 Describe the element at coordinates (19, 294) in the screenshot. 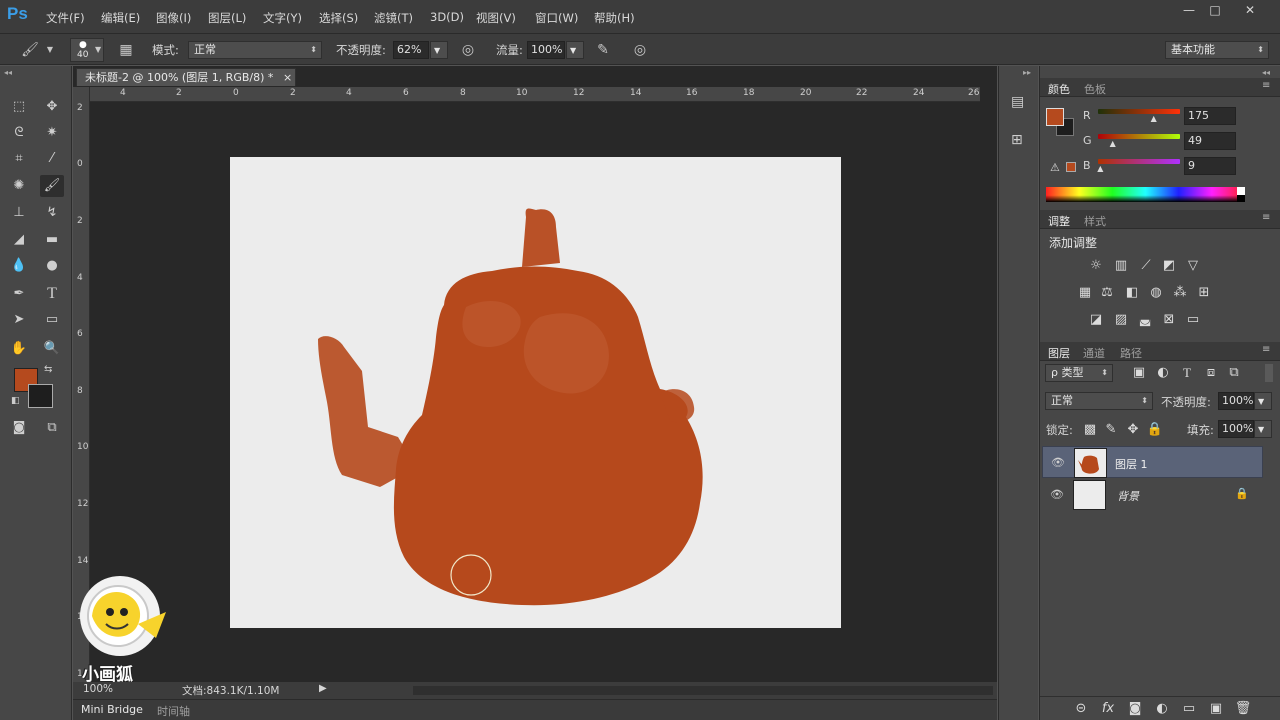

I see `pen-tool-icon: ✒` at that location.